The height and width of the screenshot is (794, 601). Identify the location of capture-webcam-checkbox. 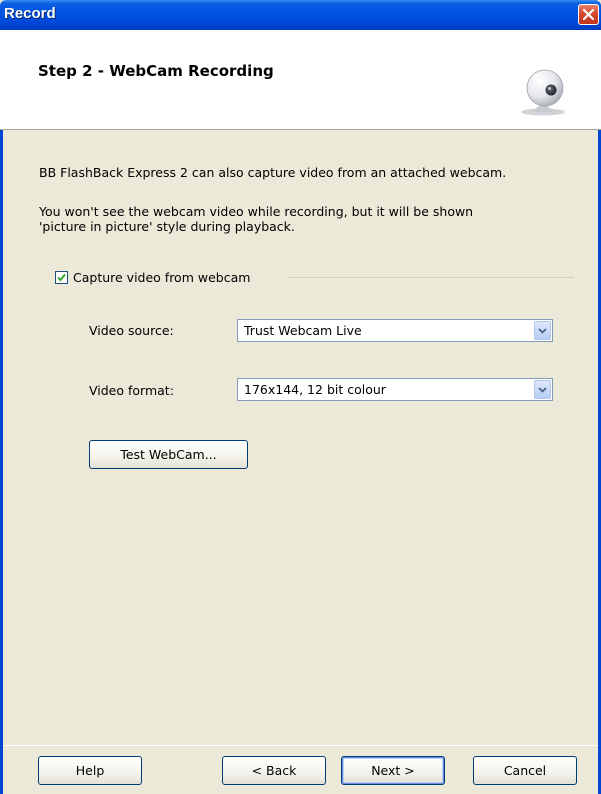
(61, 277).